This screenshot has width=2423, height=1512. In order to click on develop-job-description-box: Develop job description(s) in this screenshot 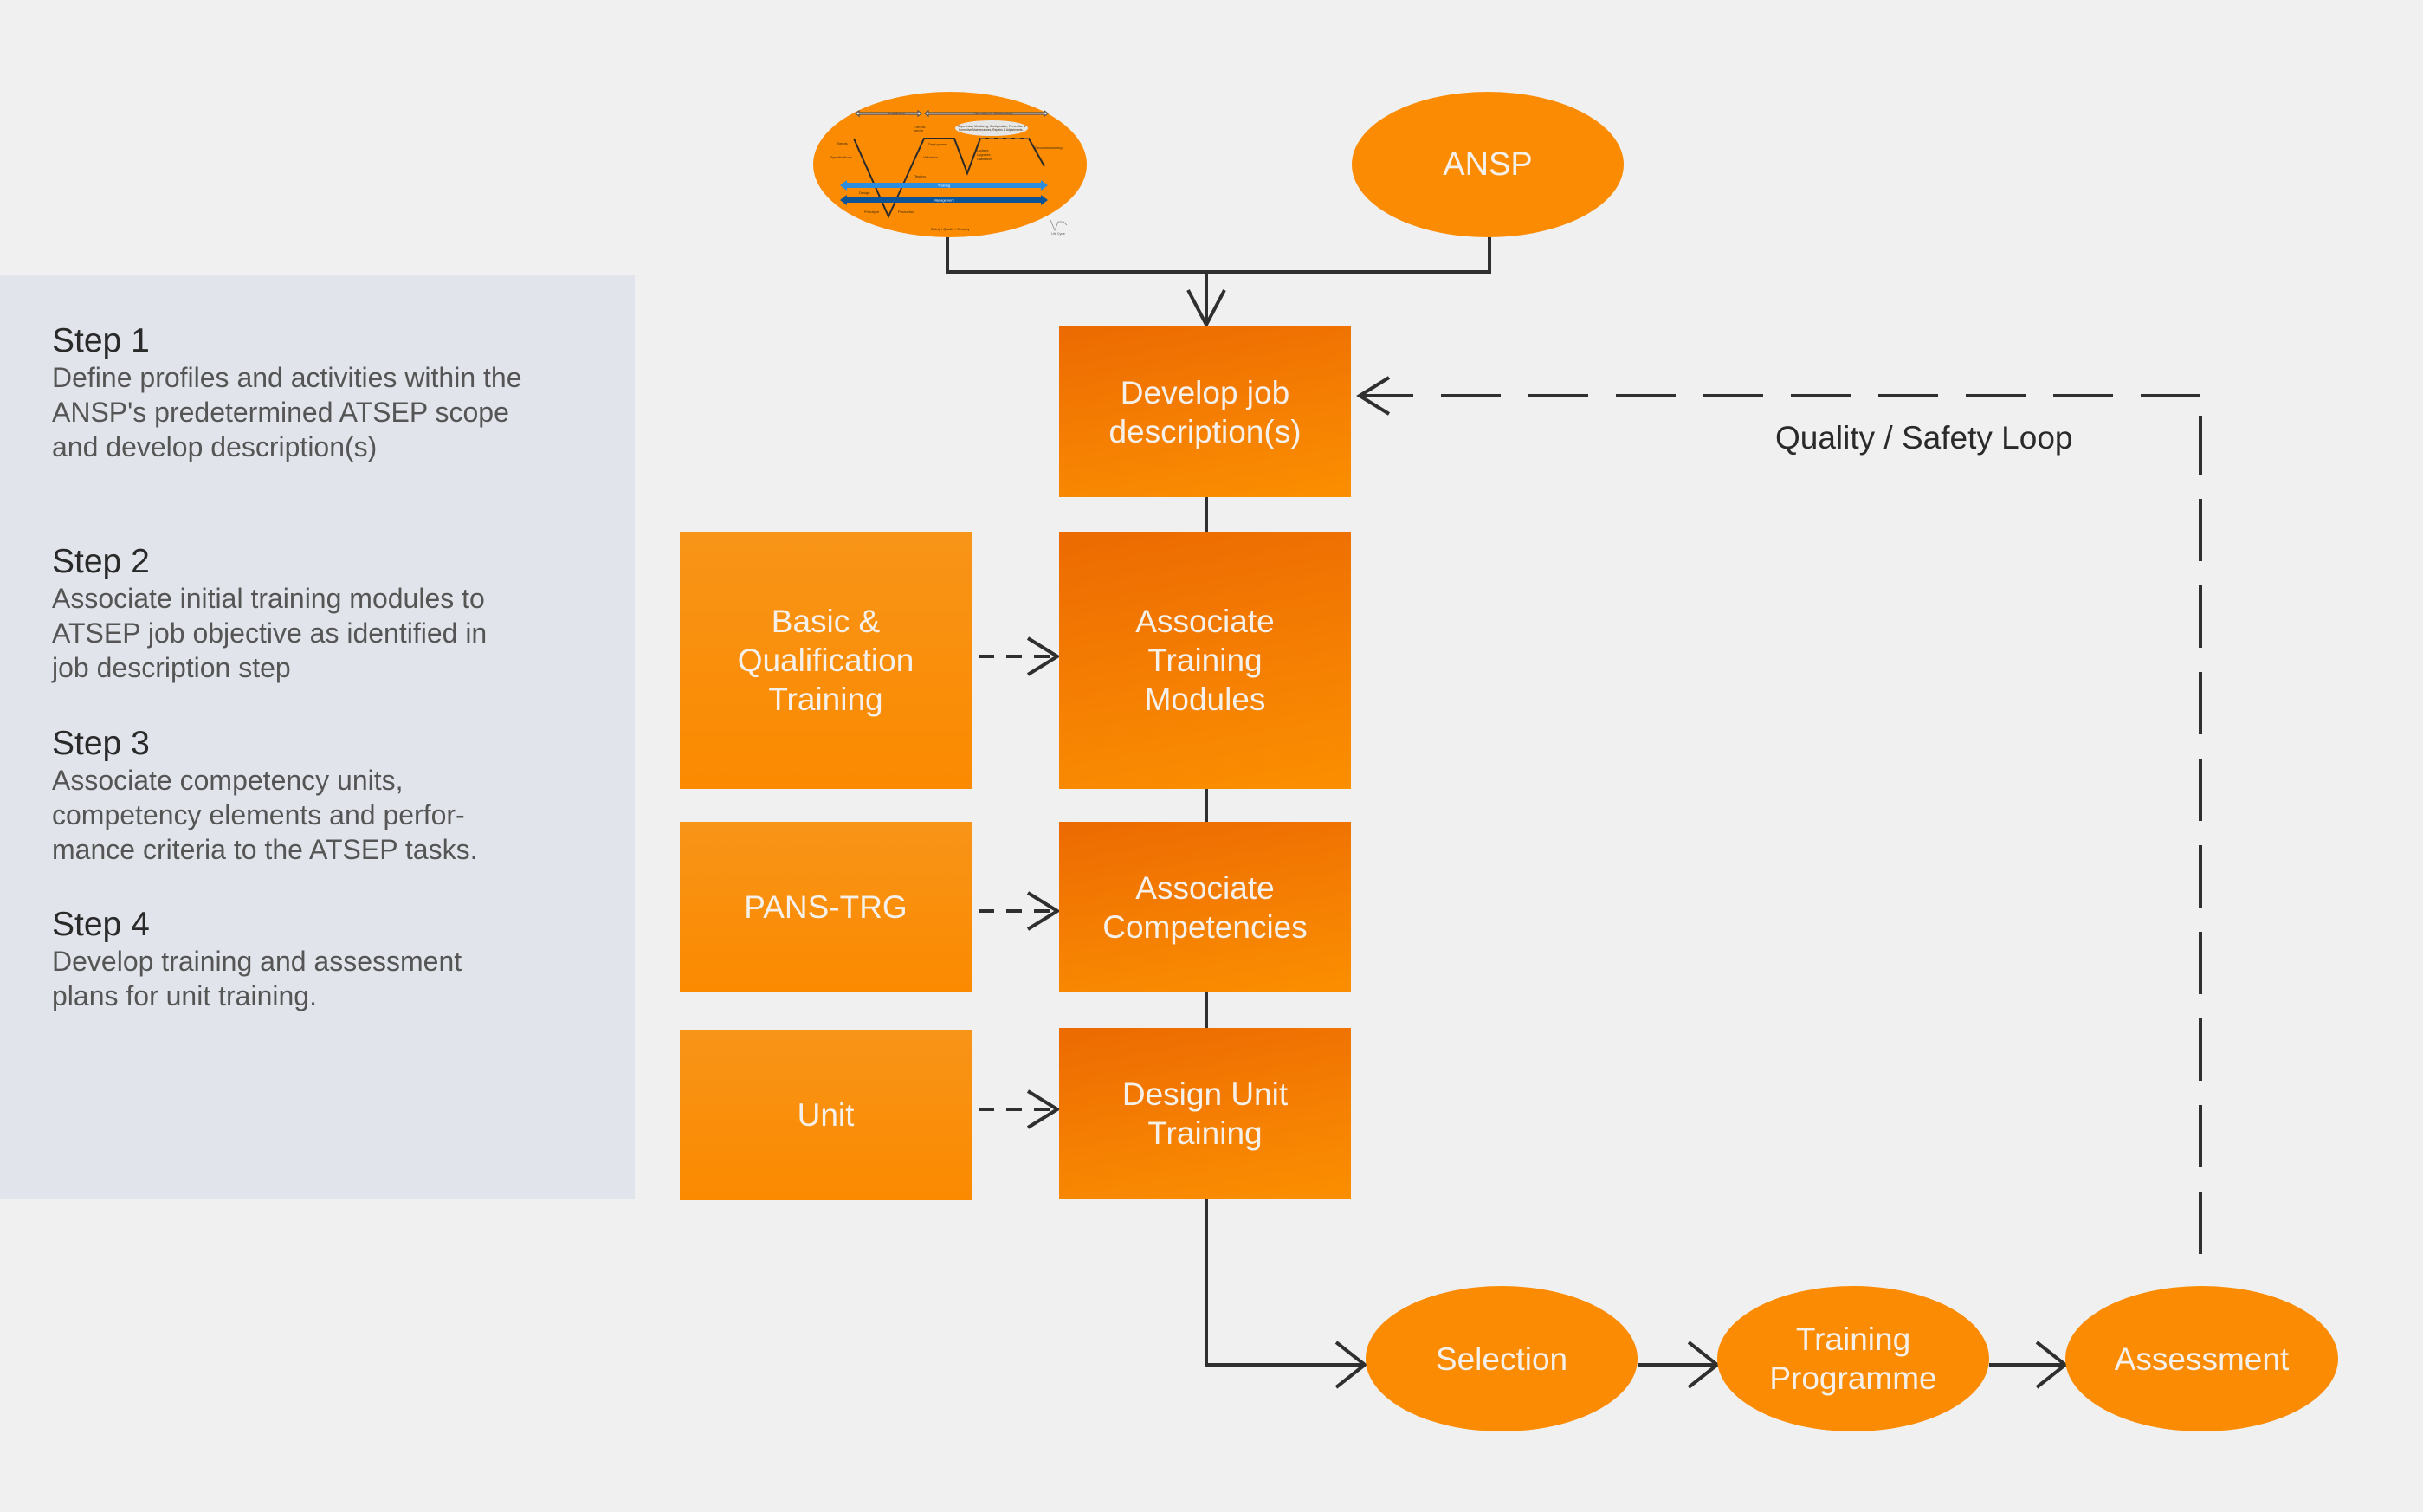, I will do `click(1205, 411)`.